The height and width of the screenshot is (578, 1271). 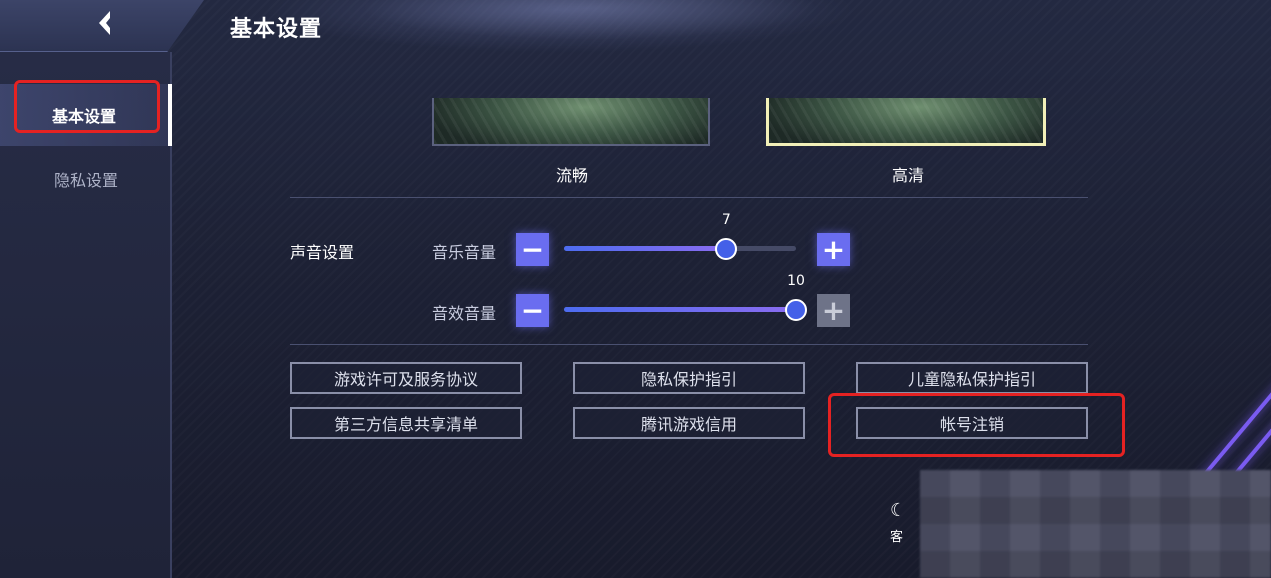 What do you see at coordinates (906, 122) in the screenshot?
I see `quality-preview-hd` at bounding box center [906, 122].